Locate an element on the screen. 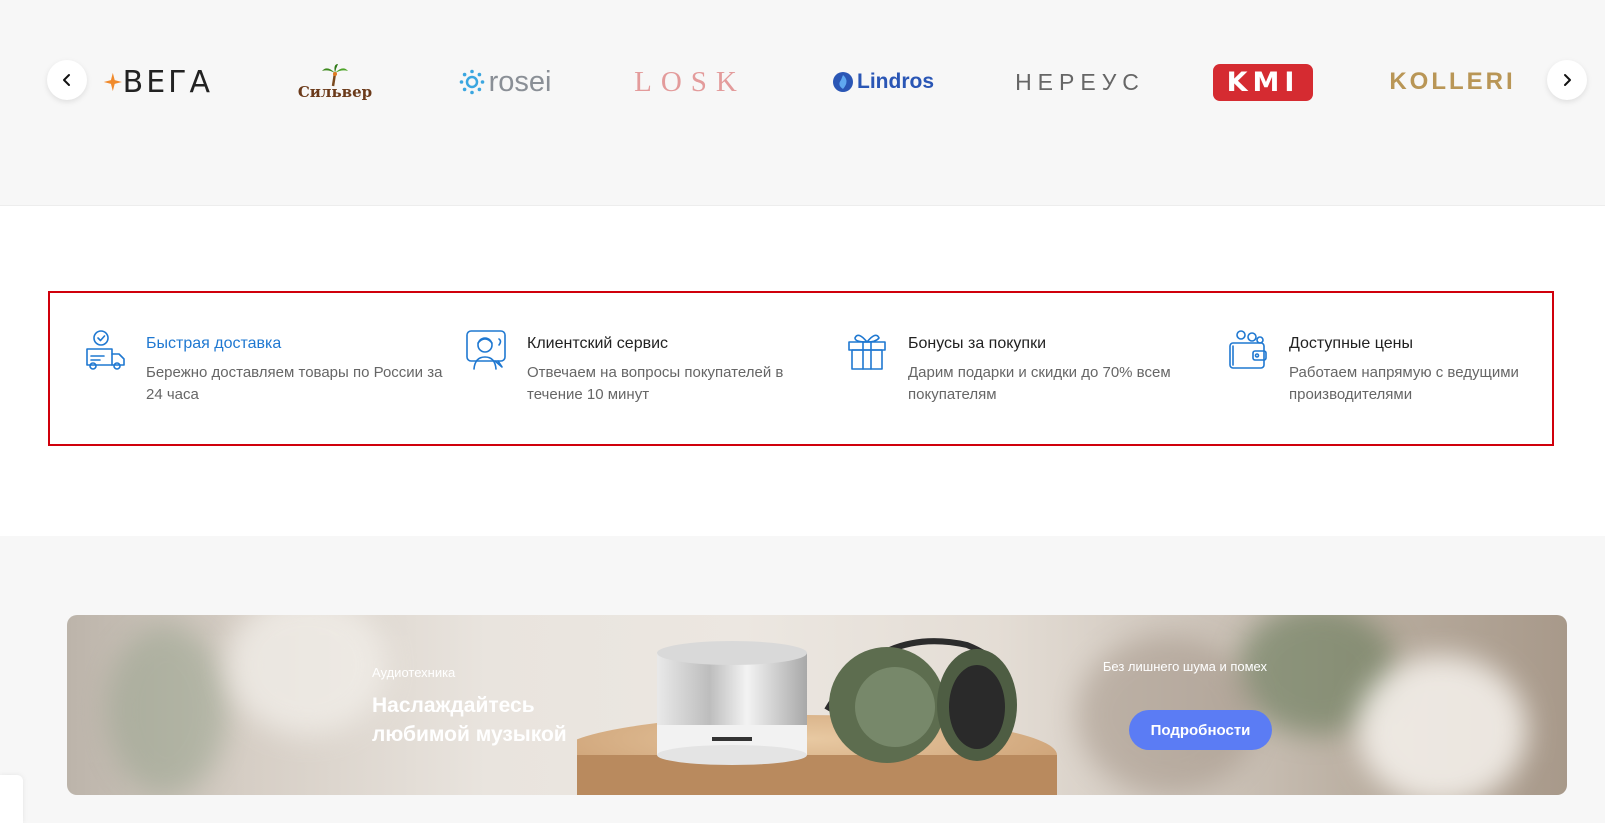  background-plant is located at coordinates (167, 710).